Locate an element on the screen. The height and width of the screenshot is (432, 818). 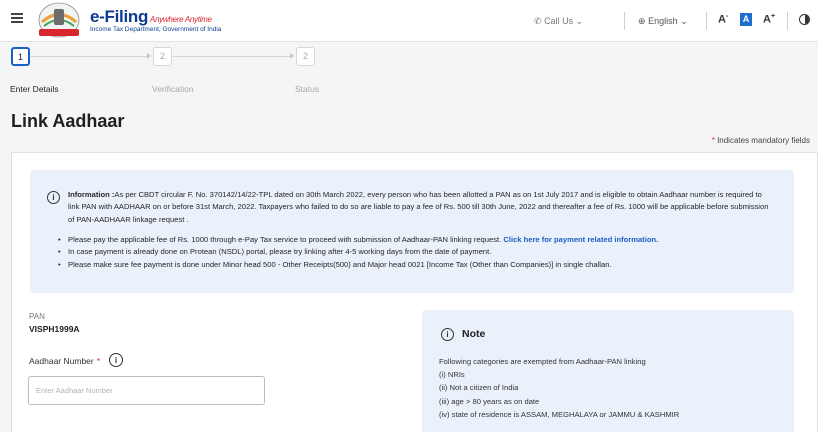
language-dropdown: ⊕ English ⌄ is located at coordinates (663, 21).